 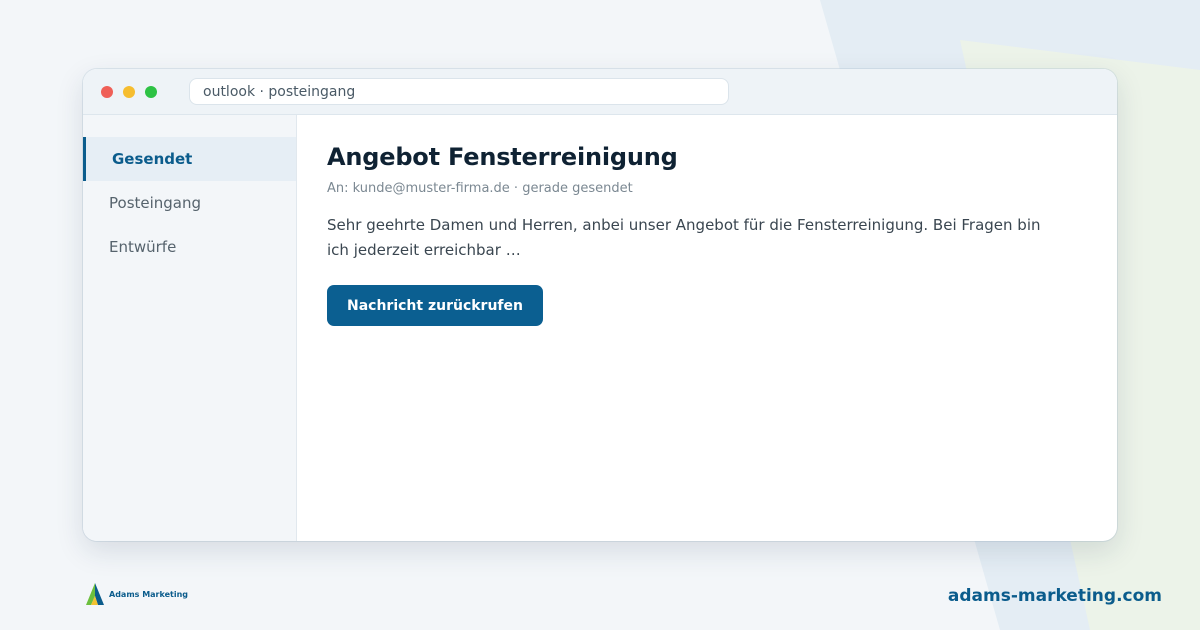 I want to click on mail-sidebar: Gesendet Posteingang Entwürfe, so click(x=190, y=328).